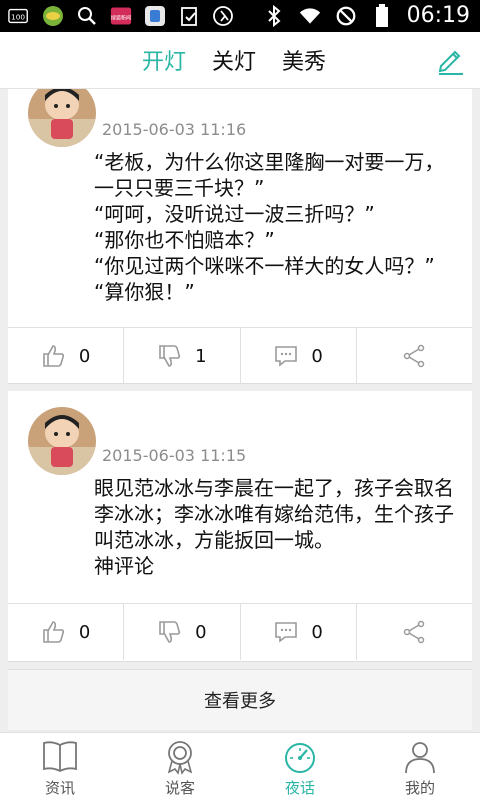 This screenshot has width=480, height=801. I want to click on dislike-count: 1, so click(201, 356).